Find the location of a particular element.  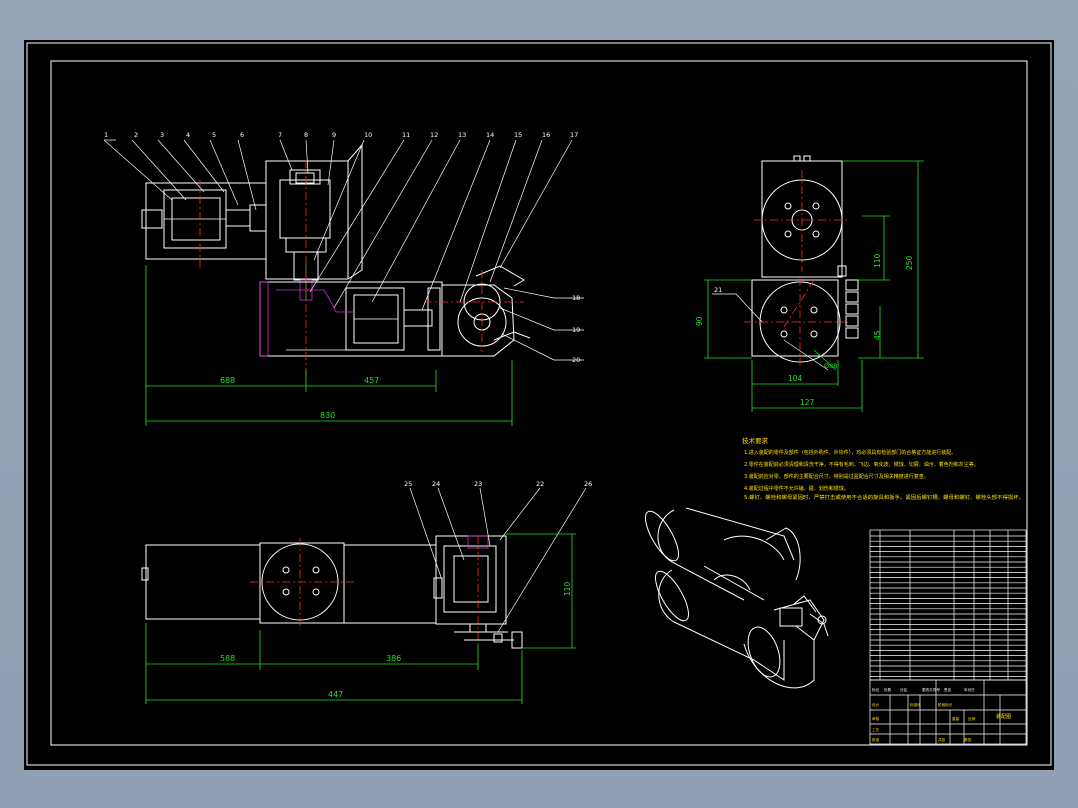

balloon-9: 9 is located at coordinates (334, 135).